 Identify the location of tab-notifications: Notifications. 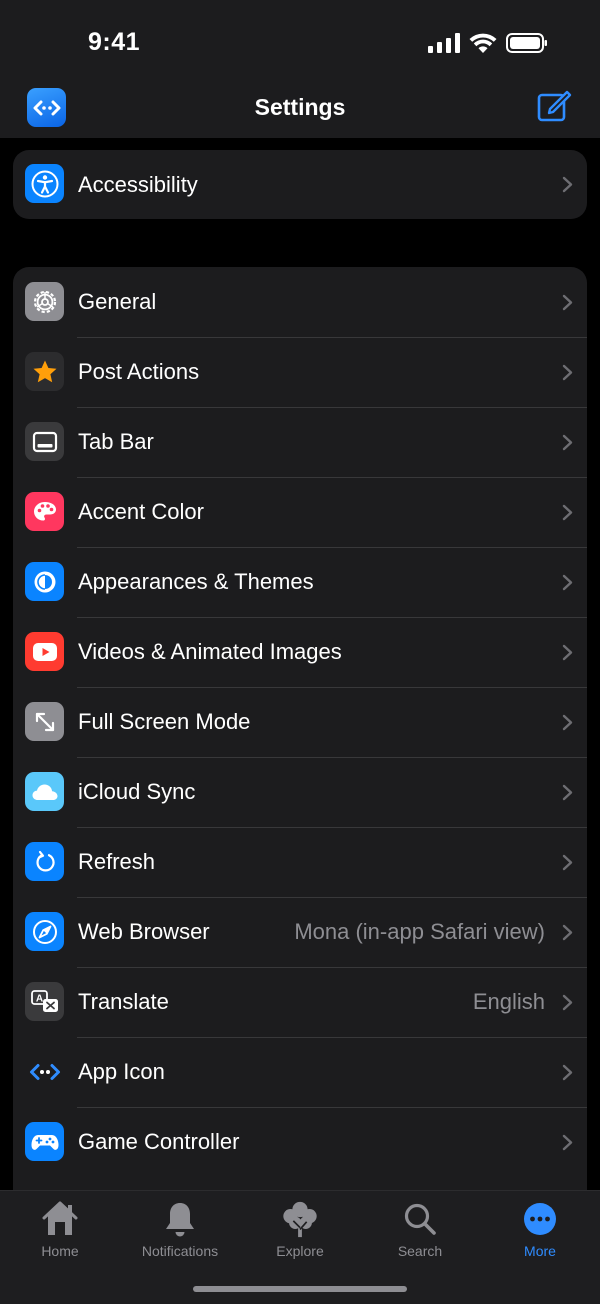
(180, 1229).